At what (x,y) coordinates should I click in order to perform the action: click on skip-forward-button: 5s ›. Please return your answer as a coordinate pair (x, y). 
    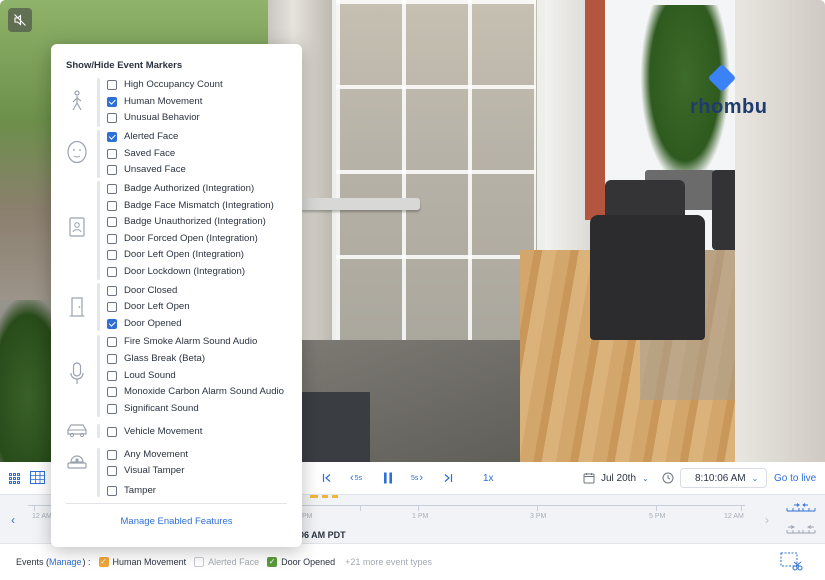
    Looking at the image, I should click on (417, 478).